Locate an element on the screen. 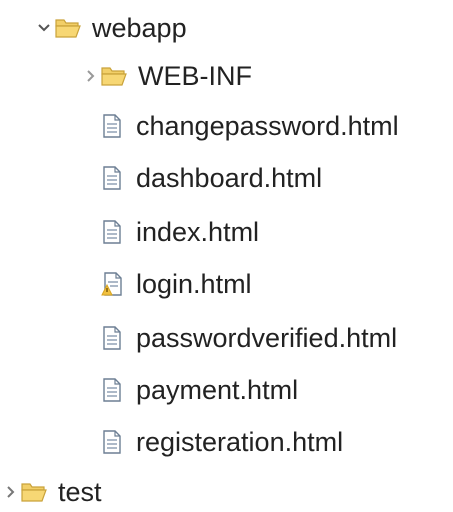 This screenshot has height=512, width=453. tree-item-file: index.html is located at coordinates (178, 232).